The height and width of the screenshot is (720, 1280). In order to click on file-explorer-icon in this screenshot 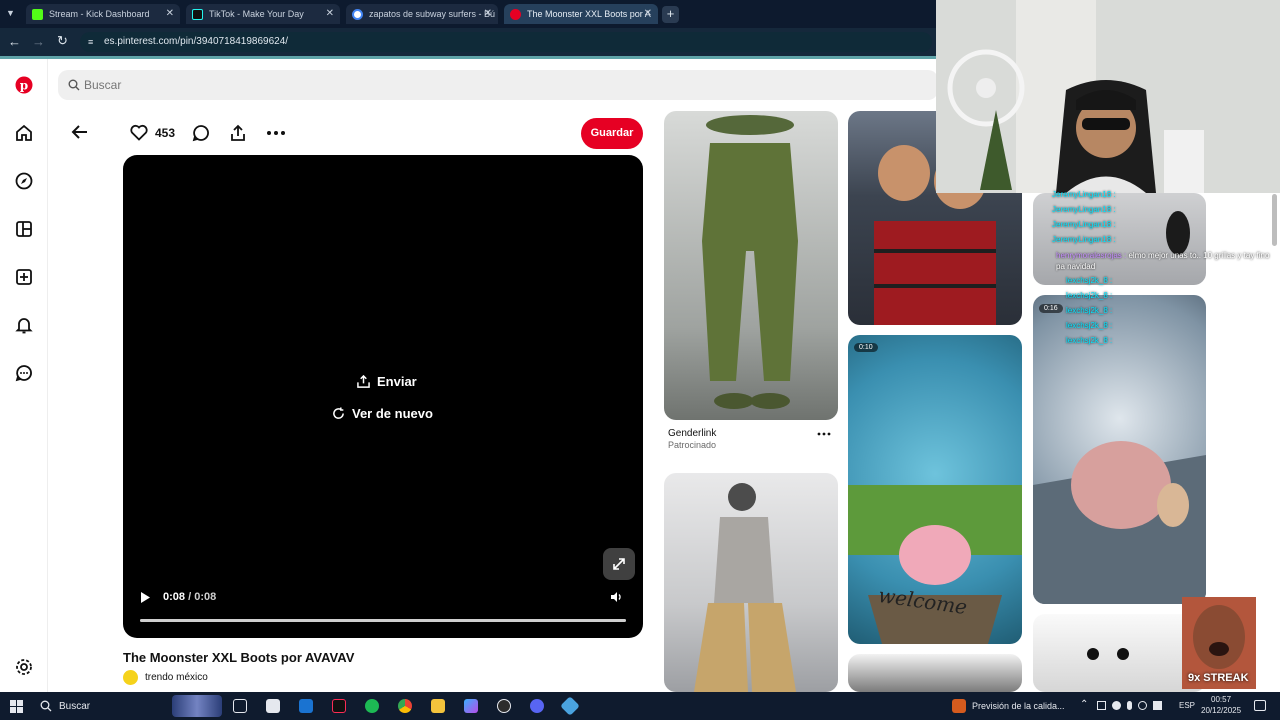, I will do `click(438, 706)`.